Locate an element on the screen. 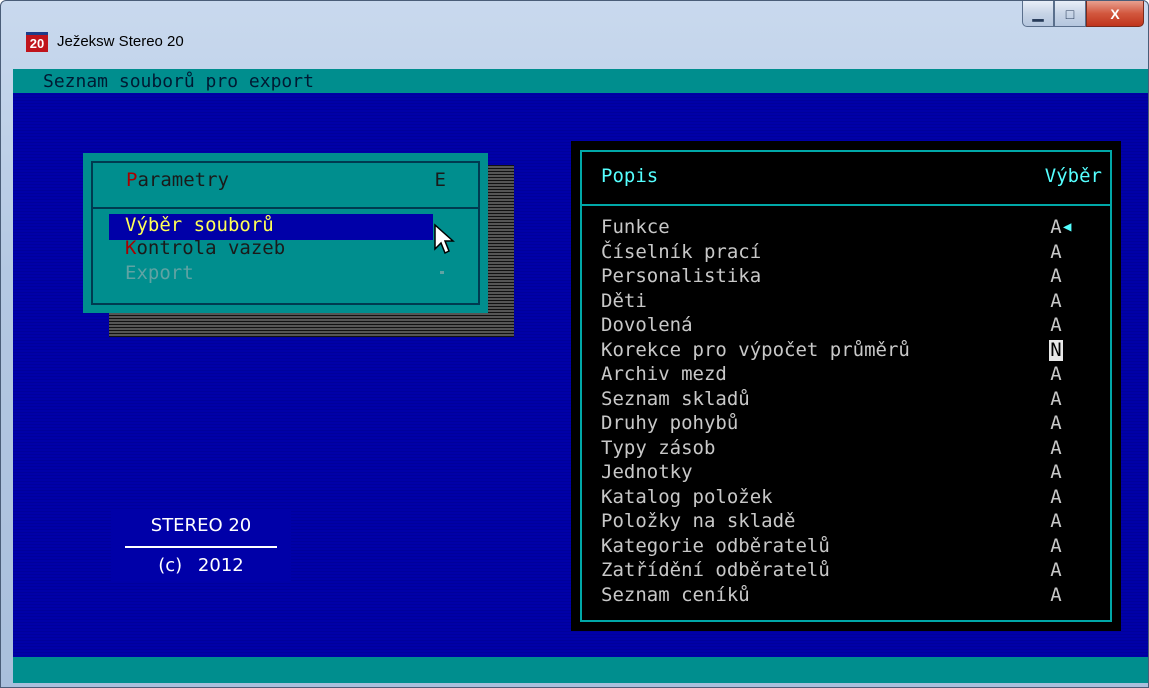 This screenshot has width=1149, height=688. list-item: Zatřídění odběratelů A is located at coordinates (851, 572).